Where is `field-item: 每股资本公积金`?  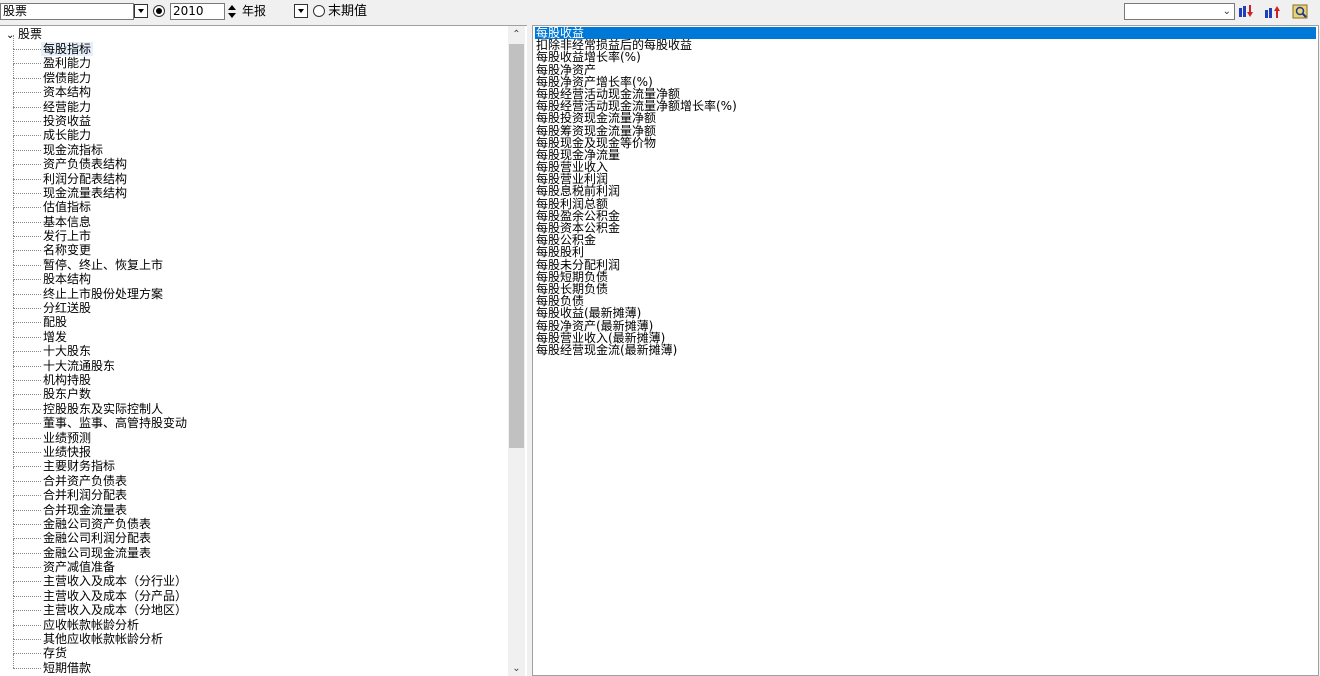 field-item: 每股资本公积金 is located at coordinates (925, 228).